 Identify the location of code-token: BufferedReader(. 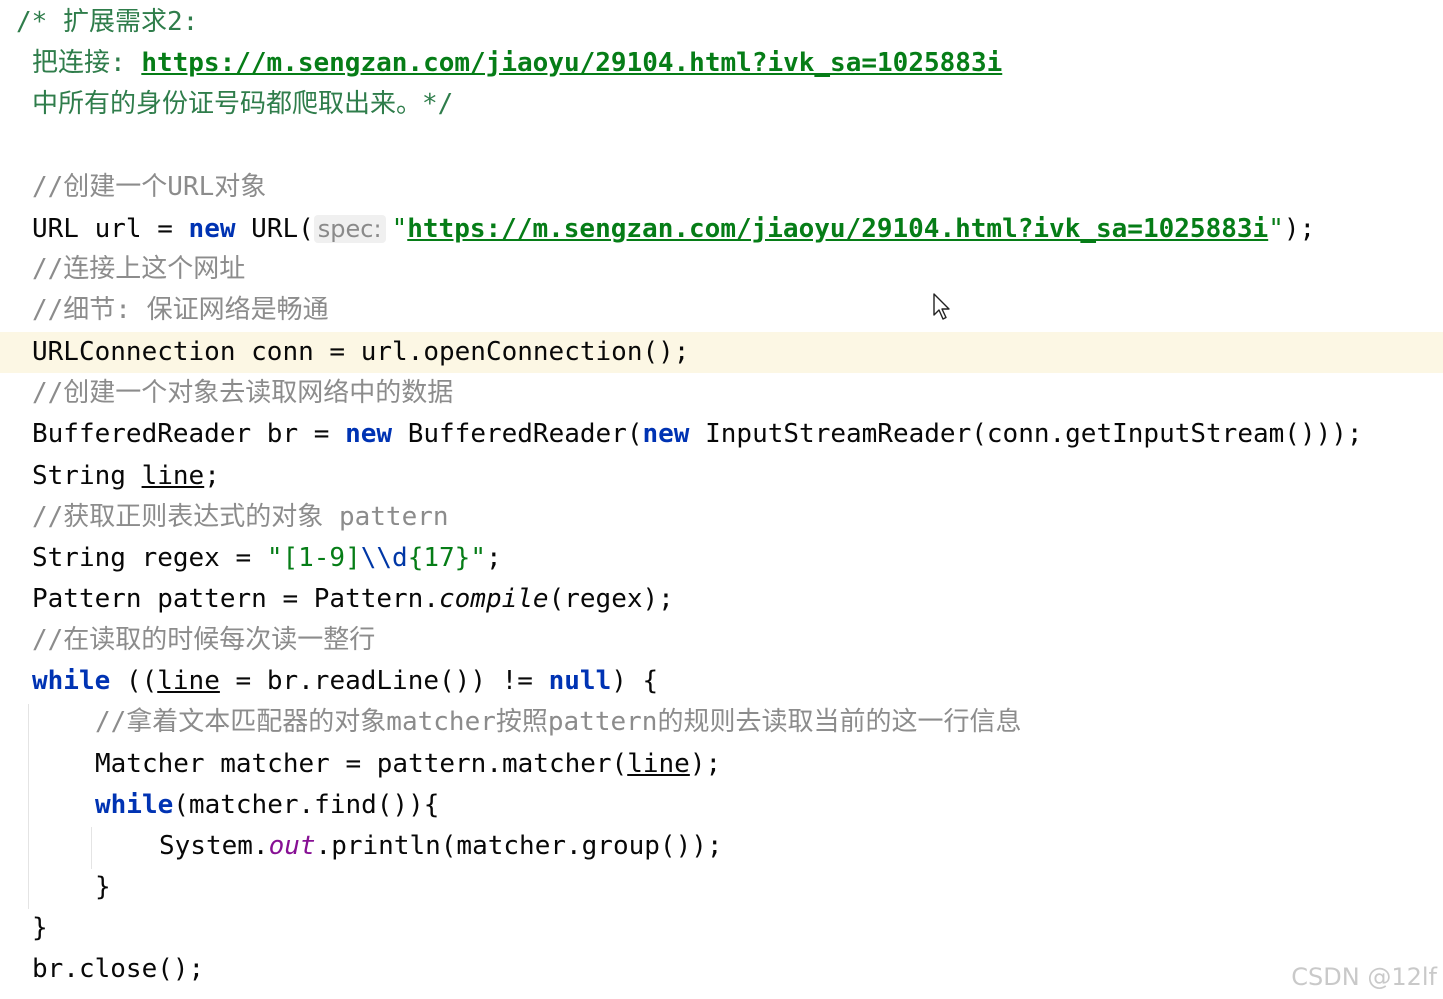
(517, 434).